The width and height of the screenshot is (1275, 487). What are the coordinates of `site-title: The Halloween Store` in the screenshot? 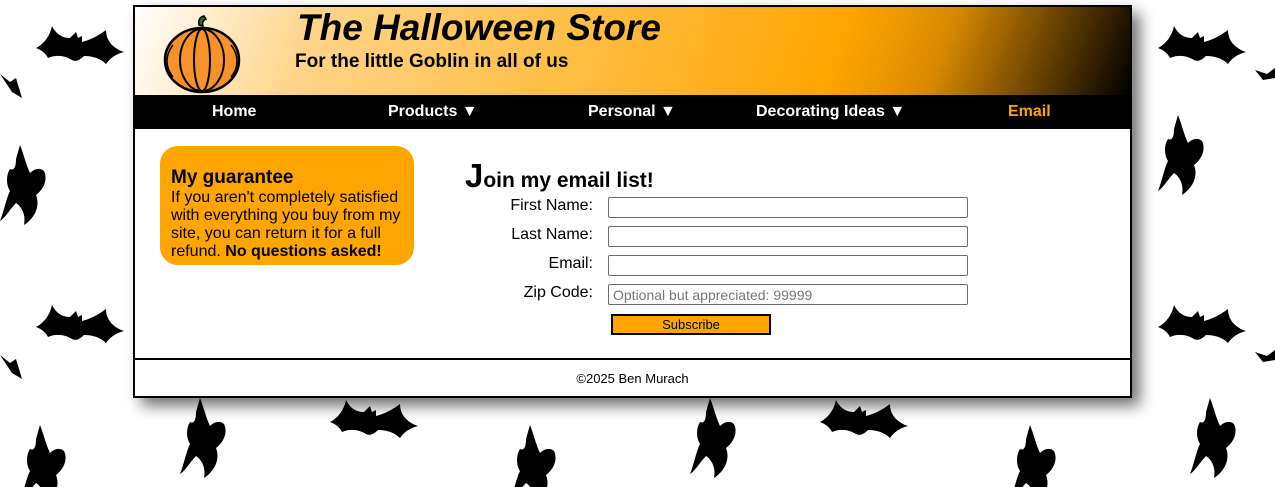 It's located at (479, 27).